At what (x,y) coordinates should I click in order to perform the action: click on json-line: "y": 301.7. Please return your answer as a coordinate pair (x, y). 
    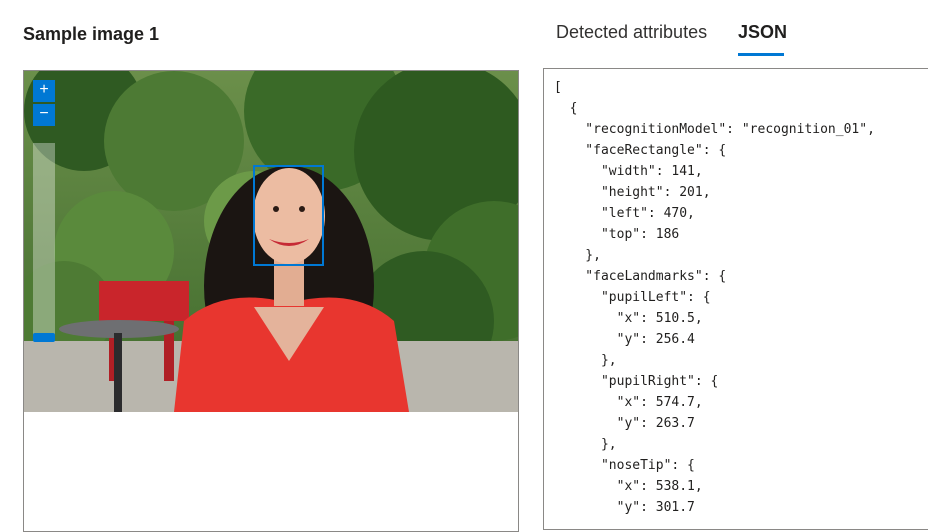
    Looking at the image, I should click on (624, 507).